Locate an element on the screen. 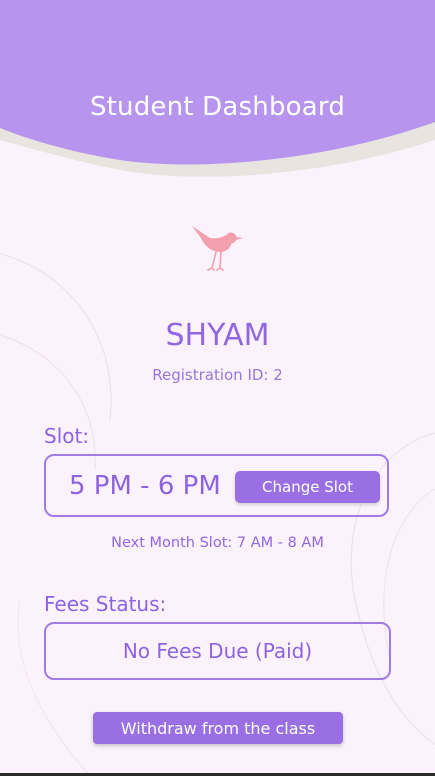 The image size is (435, 776). slot-card: 5 PM - 6 PM Change Slot is located at coordinates (216, 485).